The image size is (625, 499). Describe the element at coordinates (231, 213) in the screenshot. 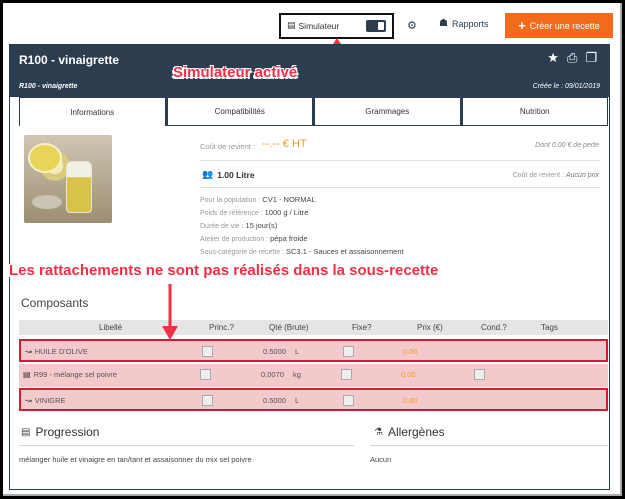

I see `weight-label: Poids de référence :` at that location.